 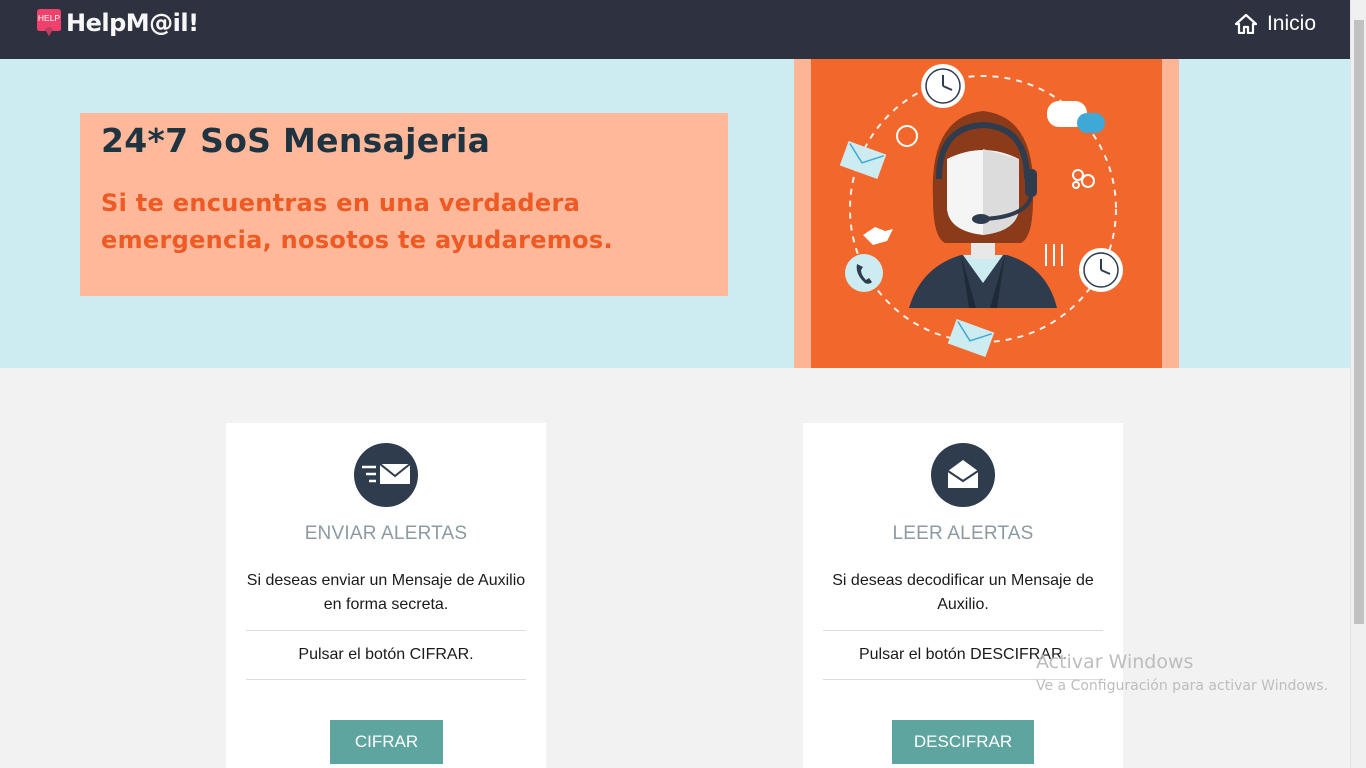 What do you see at coordinates (878, 236) in the screenshot?
I see `handshake-icon` at bounding box center [878, 236].